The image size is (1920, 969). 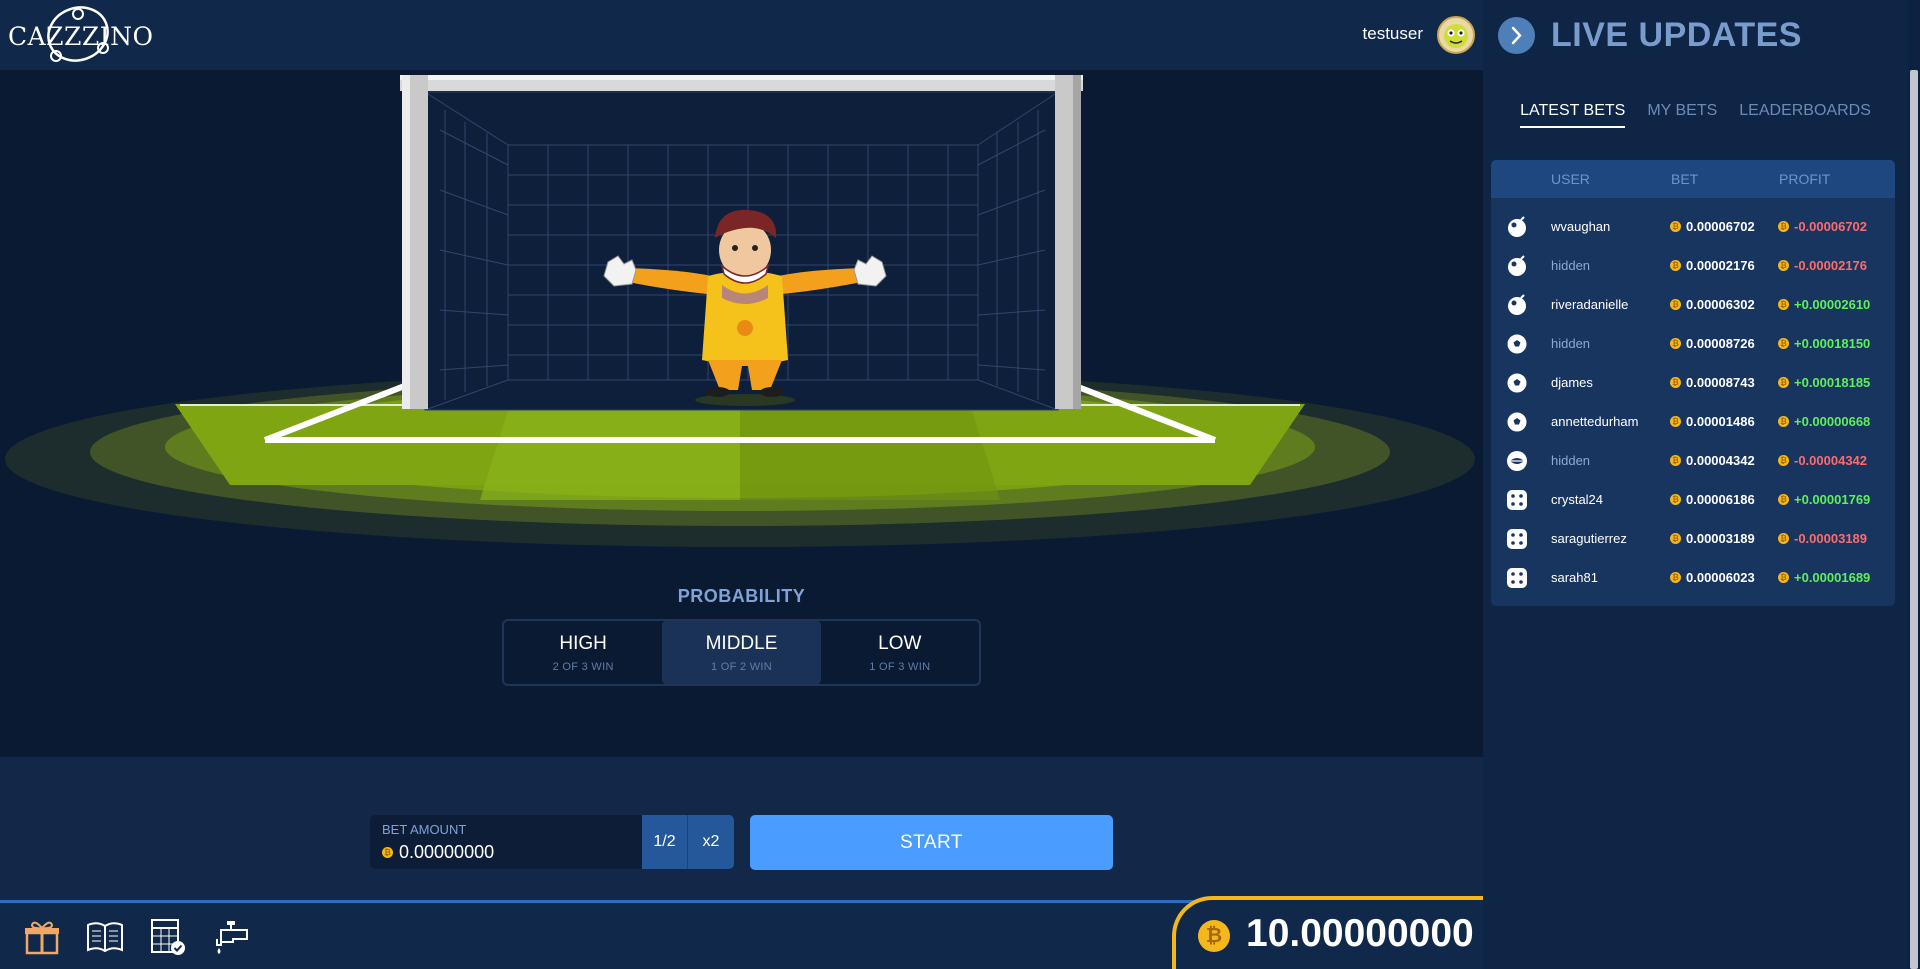 I want to click on username: testuser, so click(x=1393, y=34).